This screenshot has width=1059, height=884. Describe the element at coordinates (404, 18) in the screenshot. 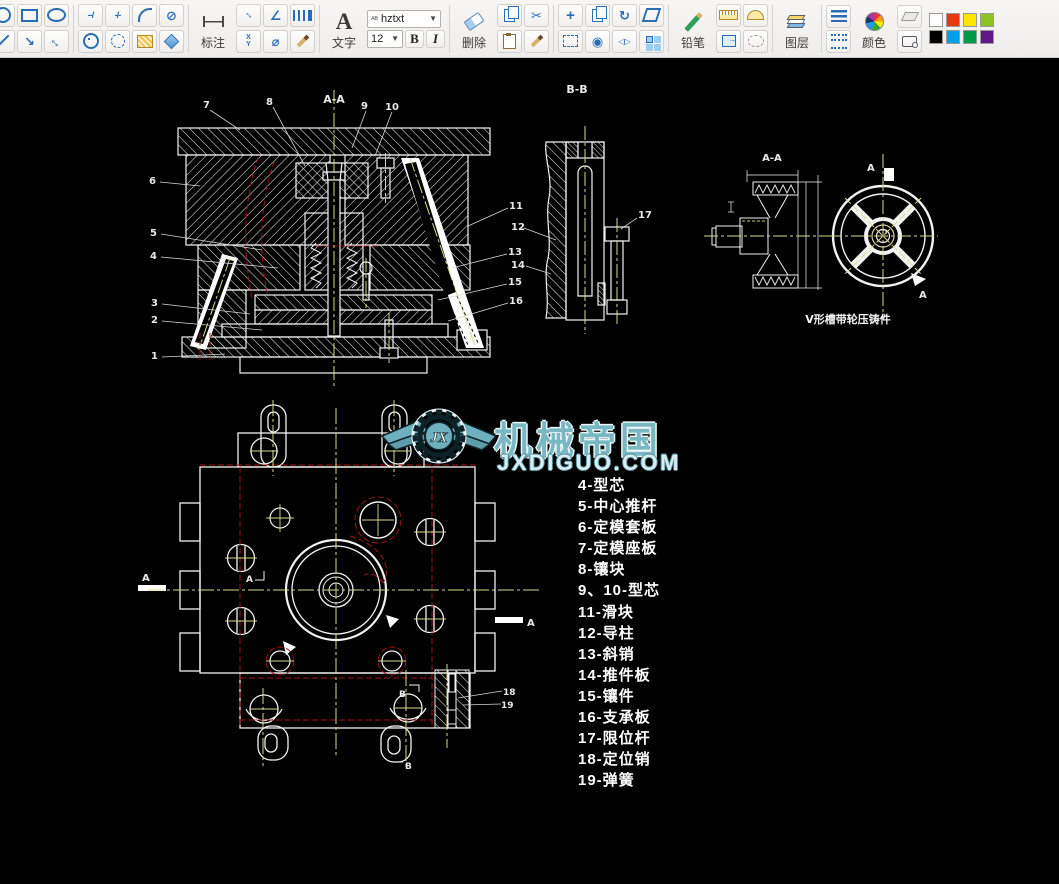

I see `font-family-select: ᴬᴮ hztxt ▼` at that location.